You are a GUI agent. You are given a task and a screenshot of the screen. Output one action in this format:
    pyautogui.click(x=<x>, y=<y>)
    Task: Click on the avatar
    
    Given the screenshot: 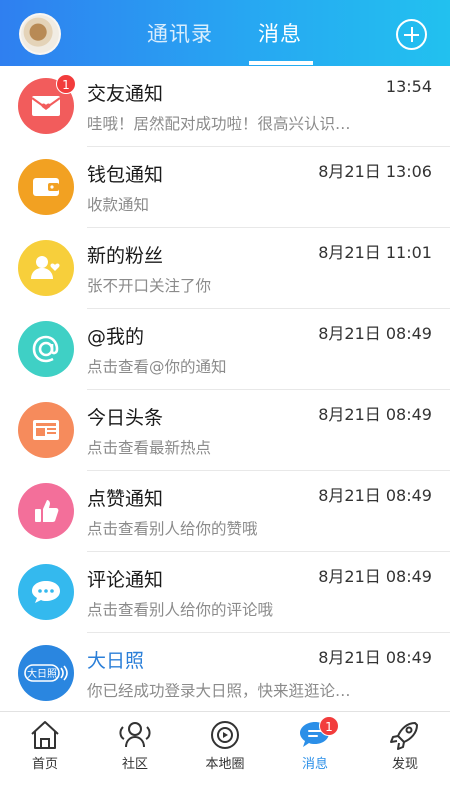 What is the action you would take?
    pyautogui.click(x=40, y=34)
    